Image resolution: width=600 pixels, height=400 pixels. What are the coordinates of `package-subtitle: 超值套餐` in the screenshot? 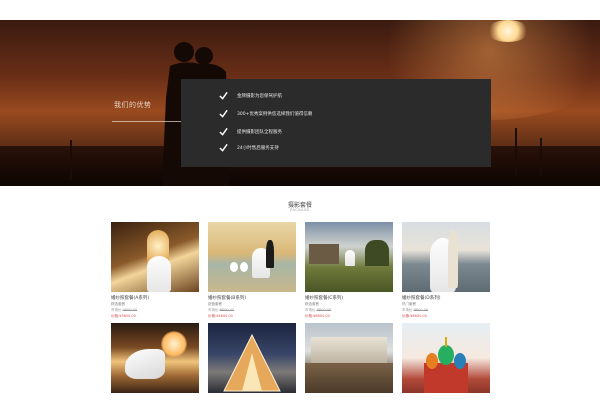 It's located at (215, 304).